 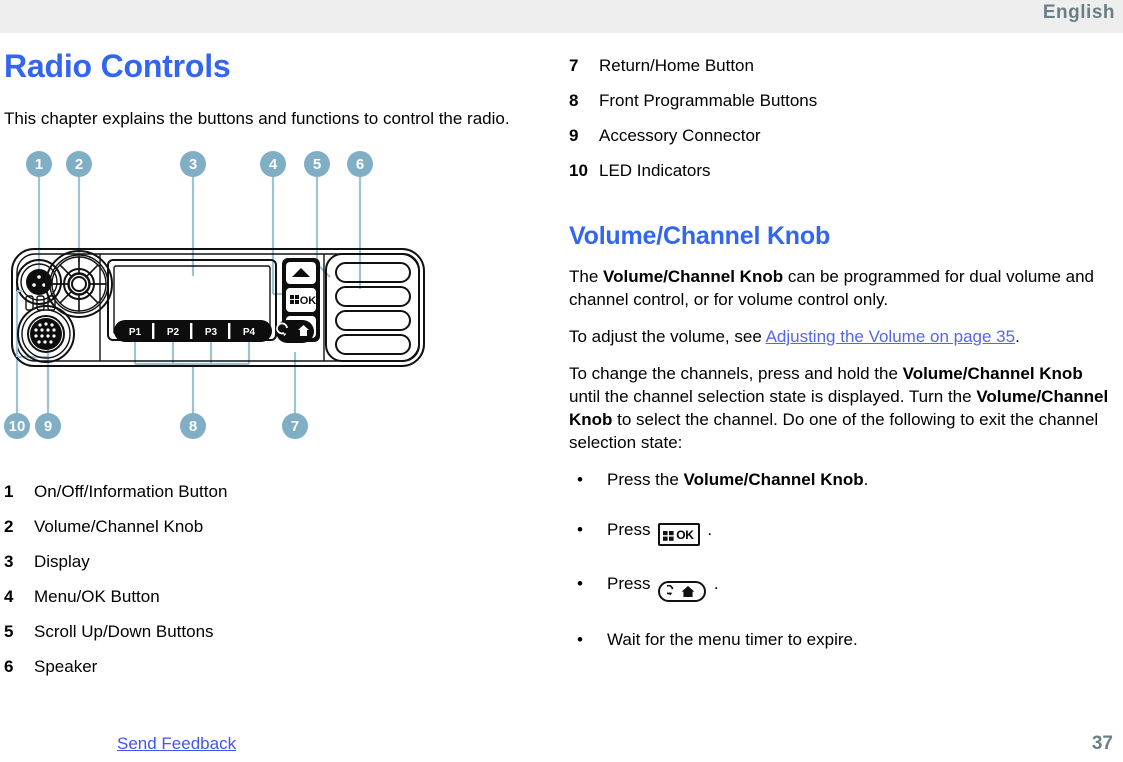 I want to click on grid-glyph-icon, so click(x=668, y=534).